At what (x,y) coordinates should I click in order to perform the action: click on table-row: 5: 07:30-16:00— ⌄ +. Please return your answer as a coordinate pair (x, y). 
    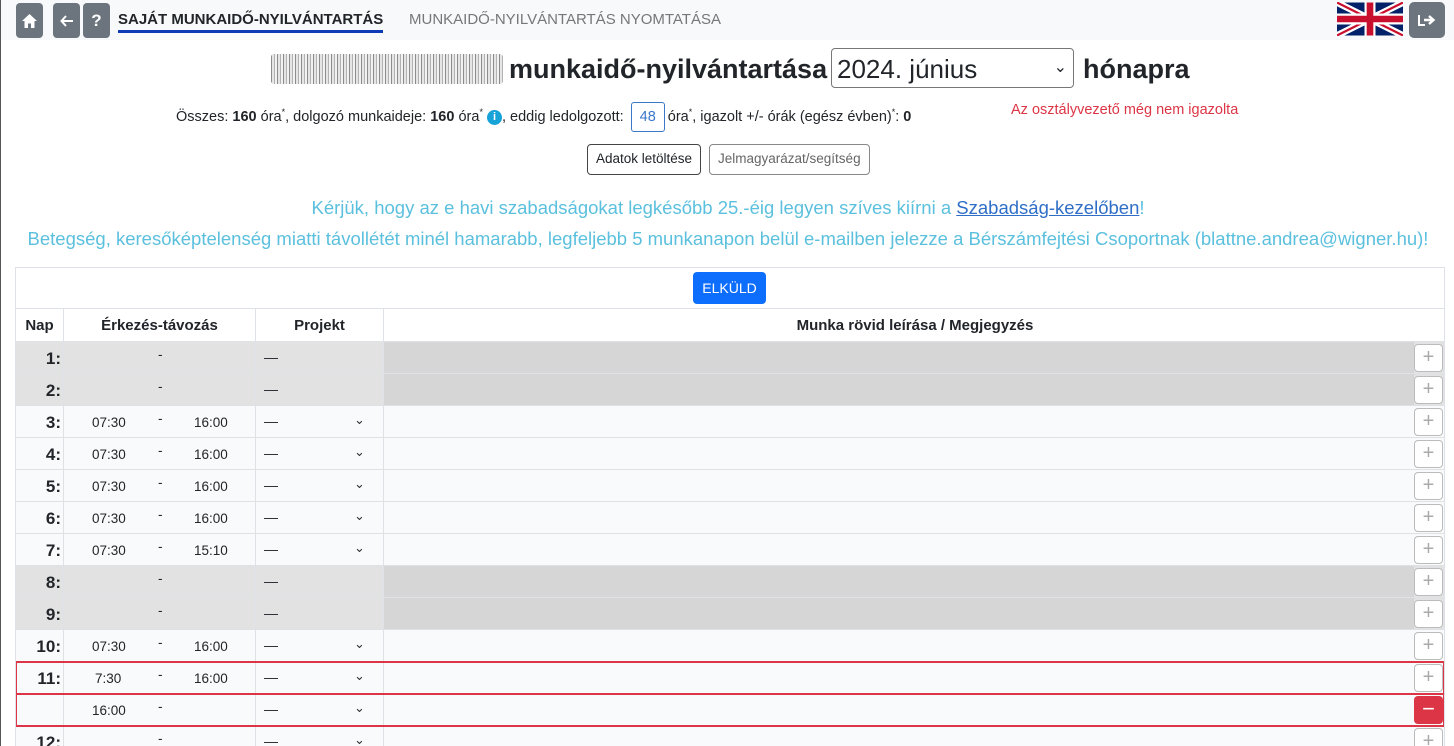
    Looking at the image, I should click on (730, 485).